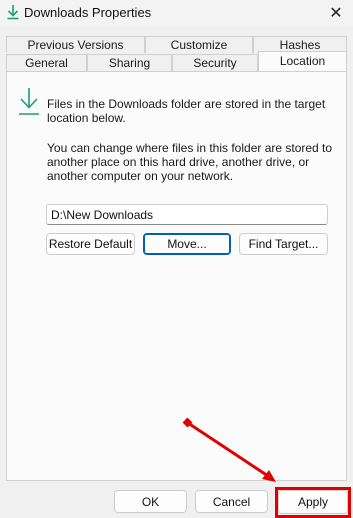 This screenshot has width=353, height=518. What do you see at coordinates (13, 12) in the screenshot?
I see `download-icon` at bounding box center [13, 12].